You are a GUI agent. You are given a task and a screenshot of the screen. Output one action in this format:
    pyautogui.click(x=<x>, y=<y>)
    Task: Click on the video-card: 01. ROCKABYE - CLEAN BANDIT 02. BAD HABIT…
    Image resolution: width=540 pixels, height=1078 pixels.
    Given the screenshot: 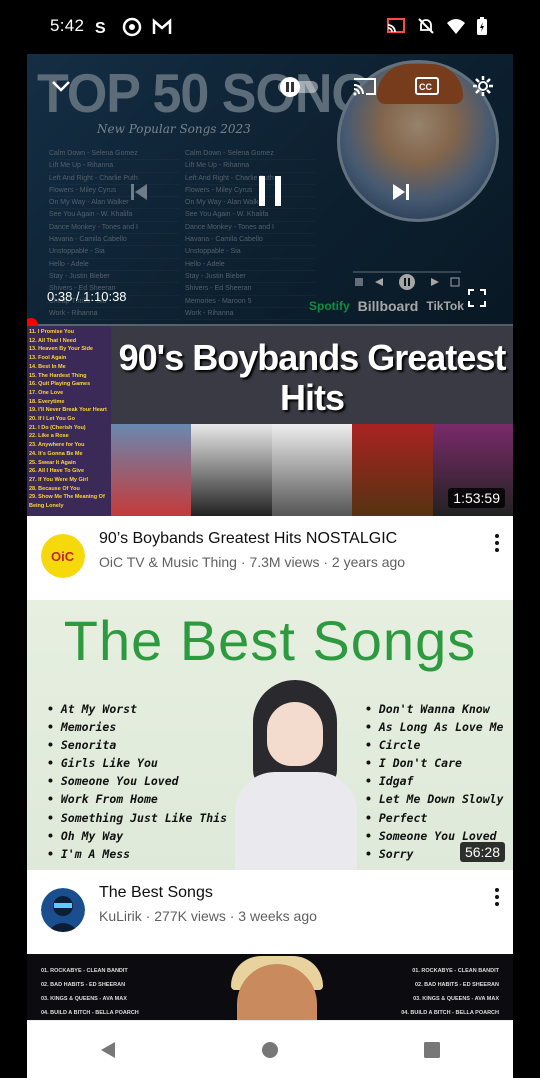 What is the action you would take?
    pyautogui.click(x=270, y=987)
    